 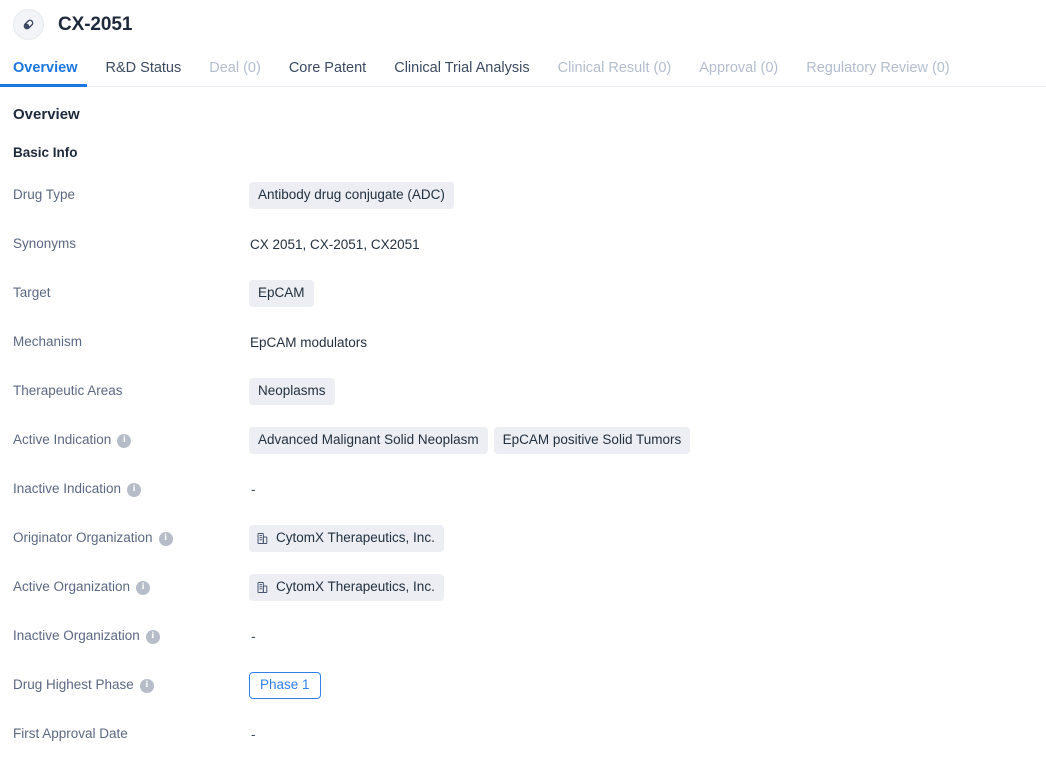 I want to click on table-row: Synonyms CX 2051, CX-2051, CX2051, so click(x=523, y=244).